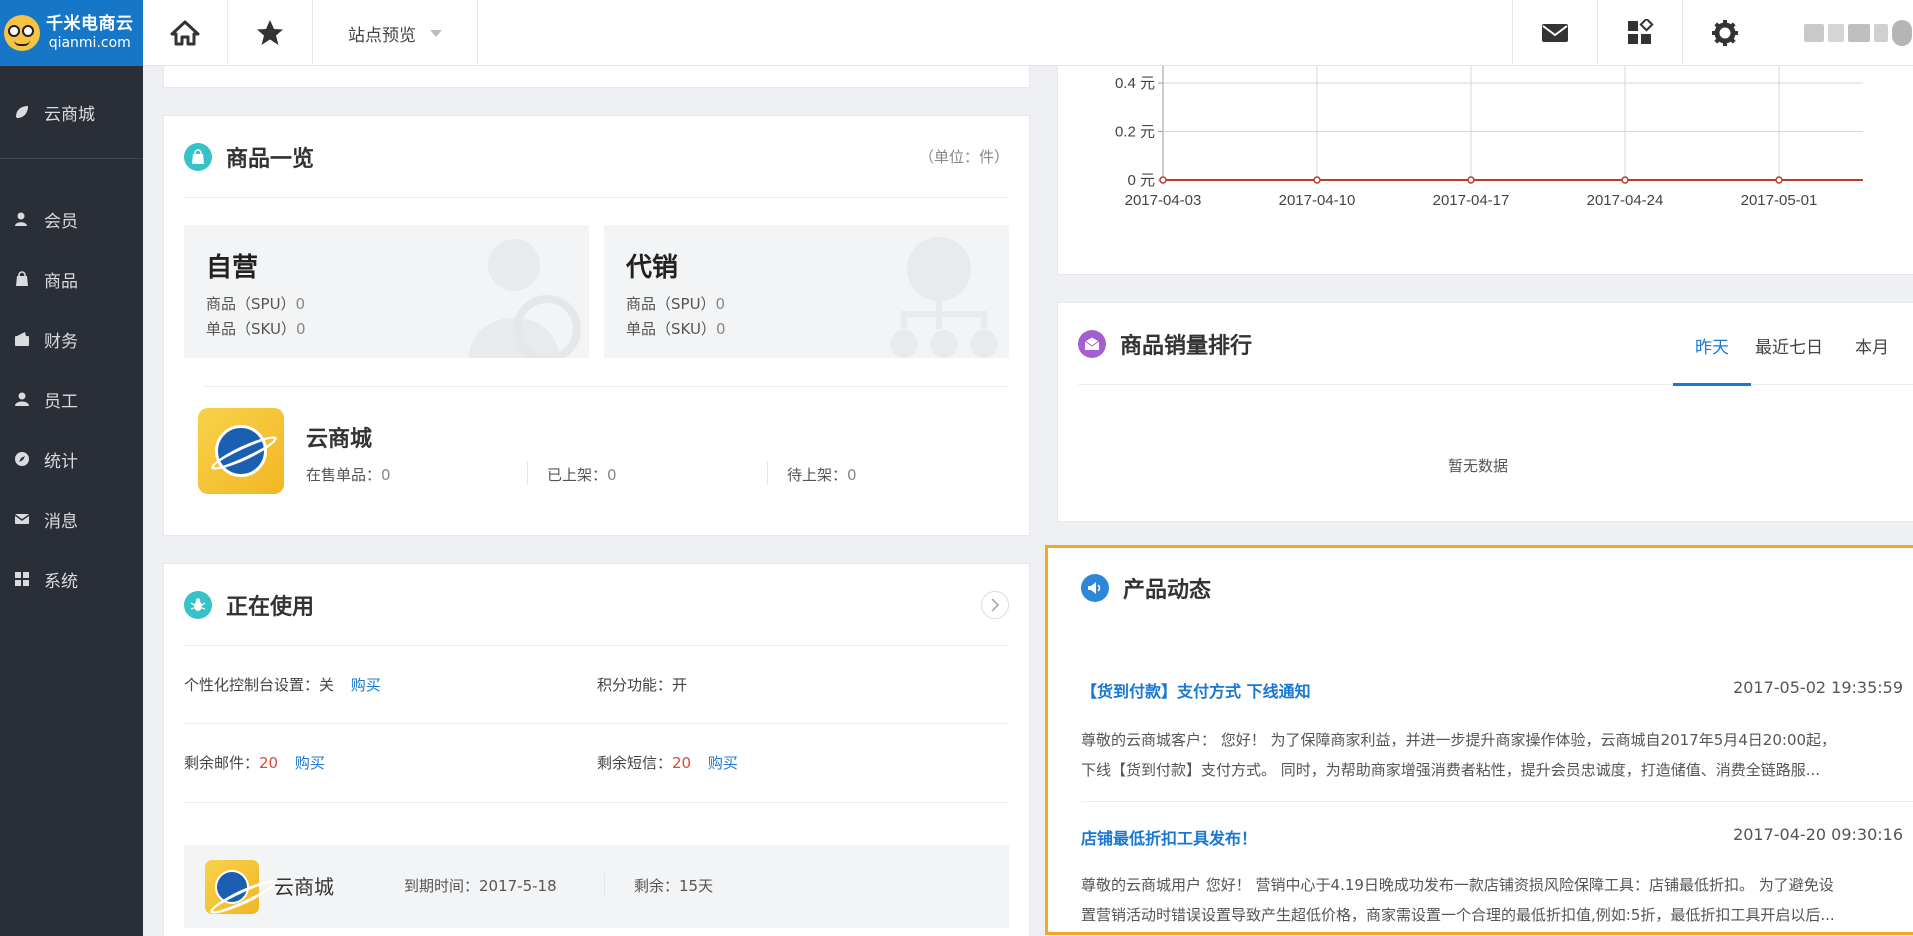  I want to click on messages-button, so click(1554, 33).